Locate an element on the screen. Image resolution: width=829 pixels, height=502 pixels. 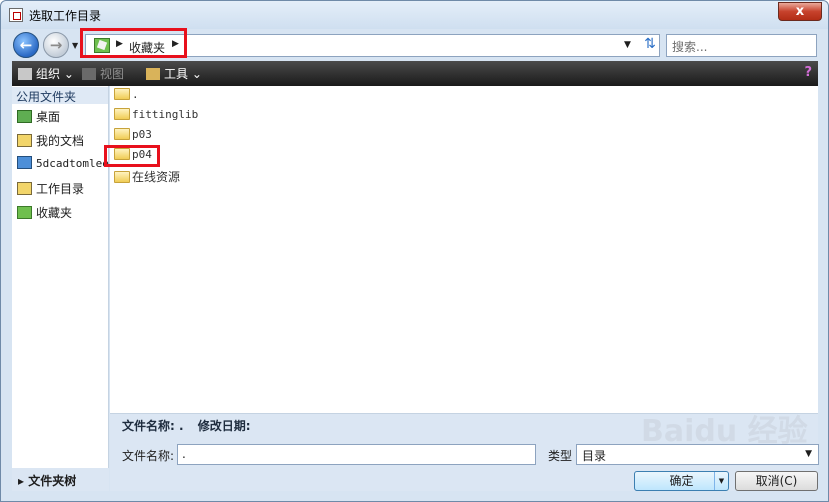
highlight-address-annotation is located at coordinates (133, 43).